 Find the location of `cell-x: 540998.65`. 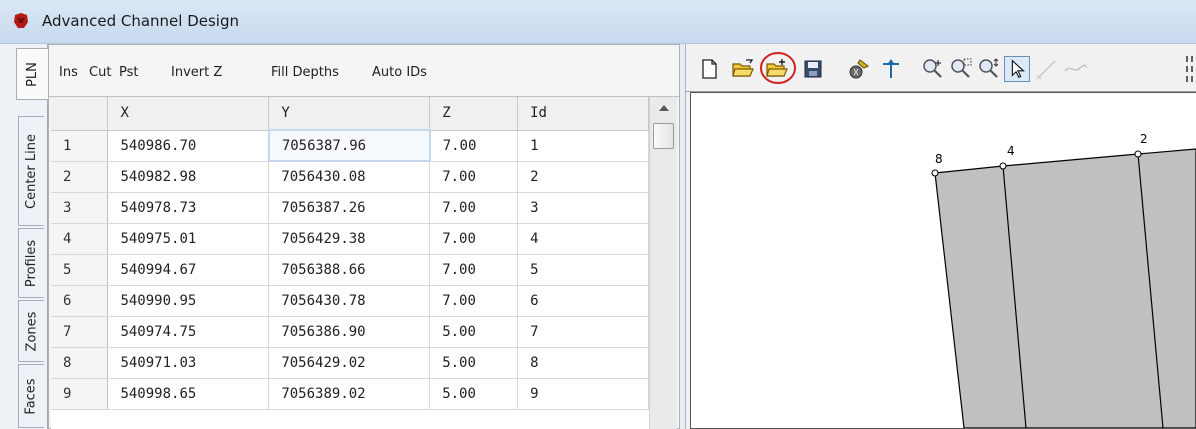

cell-x: 540998.65 is located at coordinates (188, 394).